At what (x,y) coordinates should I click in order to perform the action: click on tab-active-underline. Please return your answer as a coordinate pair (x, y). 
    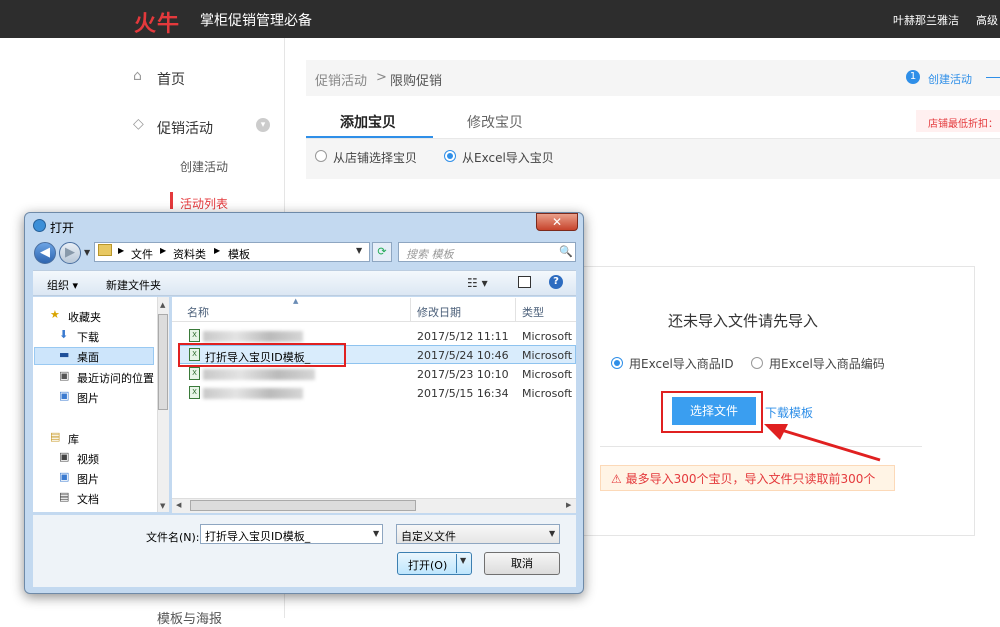
    Looking at the image, I should click on (369, 137).